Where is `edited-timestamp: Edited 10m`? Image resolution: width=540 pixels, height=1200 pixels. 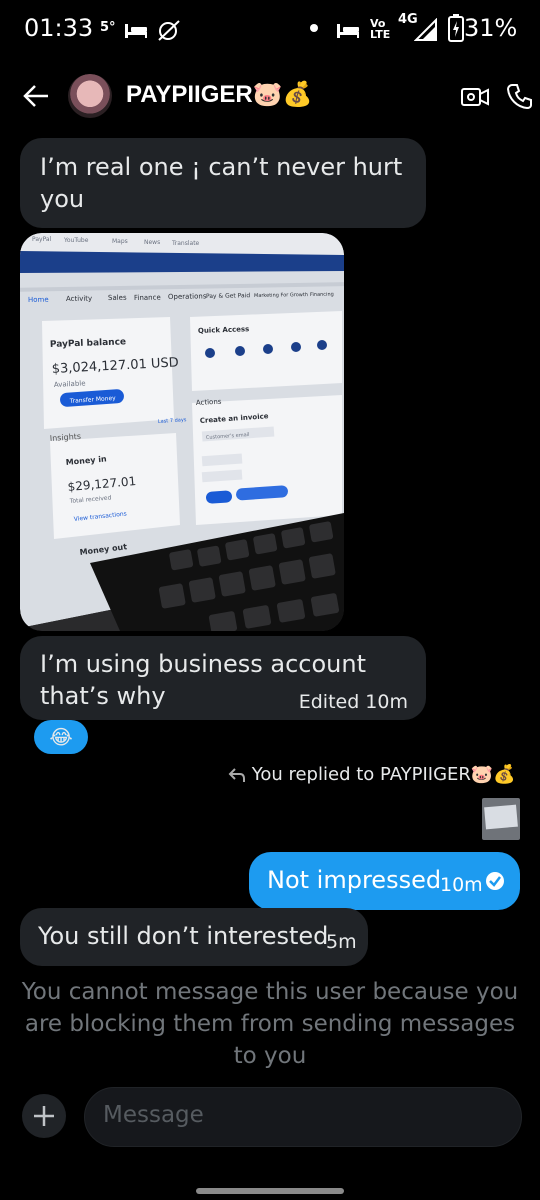
edited-timestamp: Edited 10m is located at coordinates (353, 702).